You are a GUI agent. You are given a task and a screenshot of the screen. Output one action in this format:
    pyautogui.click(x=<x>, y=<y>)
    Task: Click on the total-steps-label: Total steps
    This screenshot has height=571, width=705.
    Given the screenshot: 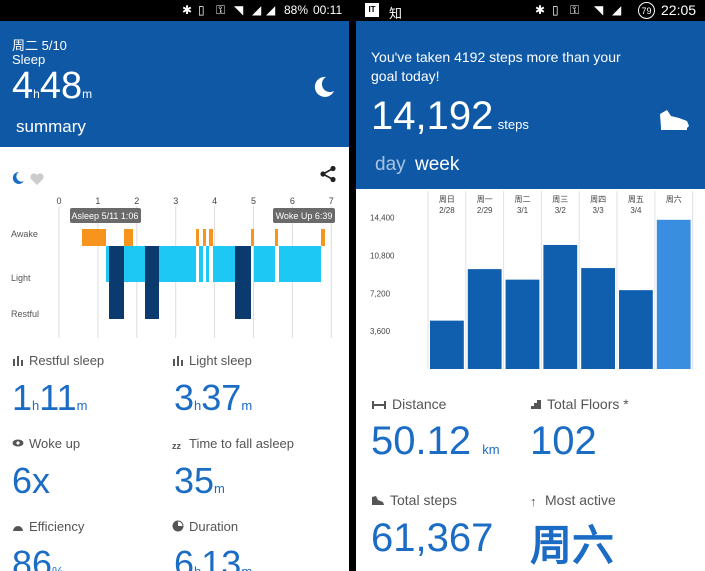 What is the action you would take?
    pyautogui.click(x=414, y=500)
    